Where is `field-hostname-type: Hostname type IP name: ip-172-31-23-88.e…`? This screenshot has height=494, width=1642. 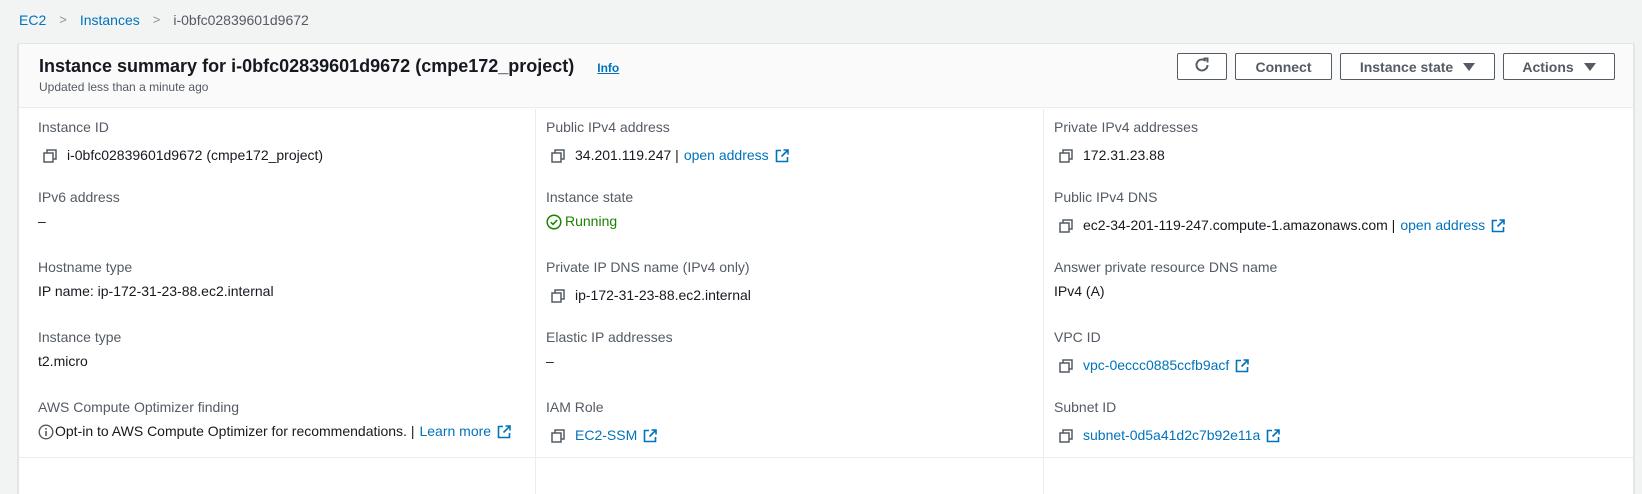 field-hostname-type: Hostname type IP name: ip-172-31-23-88.e… is located at coordinates (156, 279).